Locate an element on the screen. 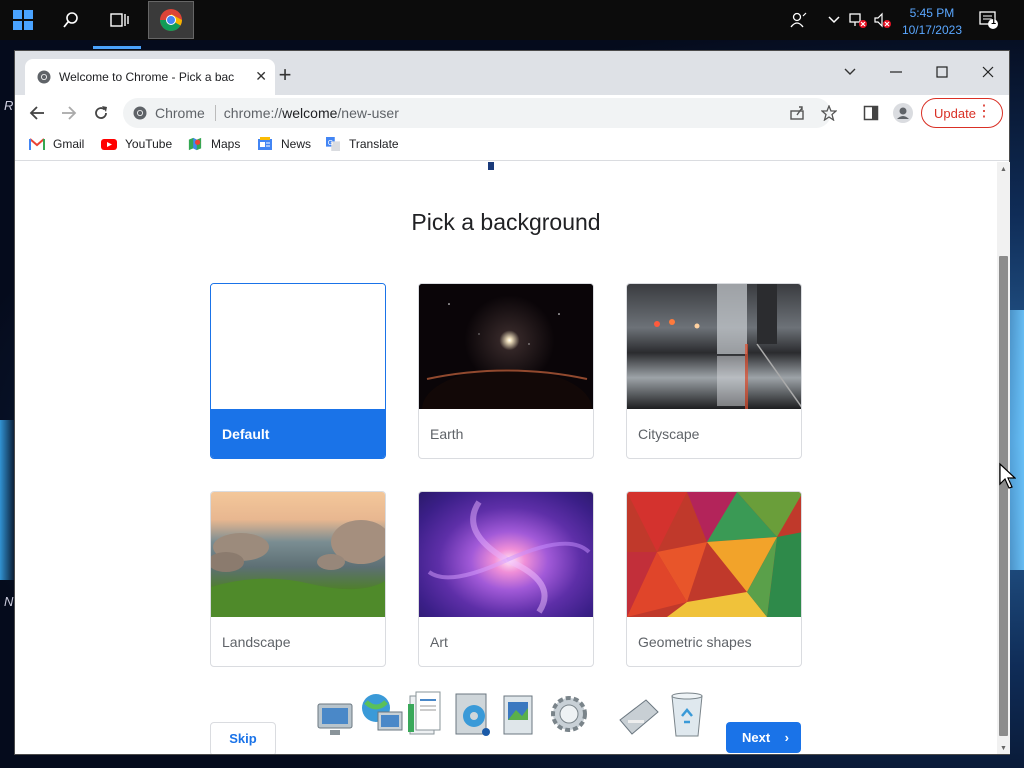 The image size is (1024, 768). chrome-favicon-icon is located at coordinates (44, 77).